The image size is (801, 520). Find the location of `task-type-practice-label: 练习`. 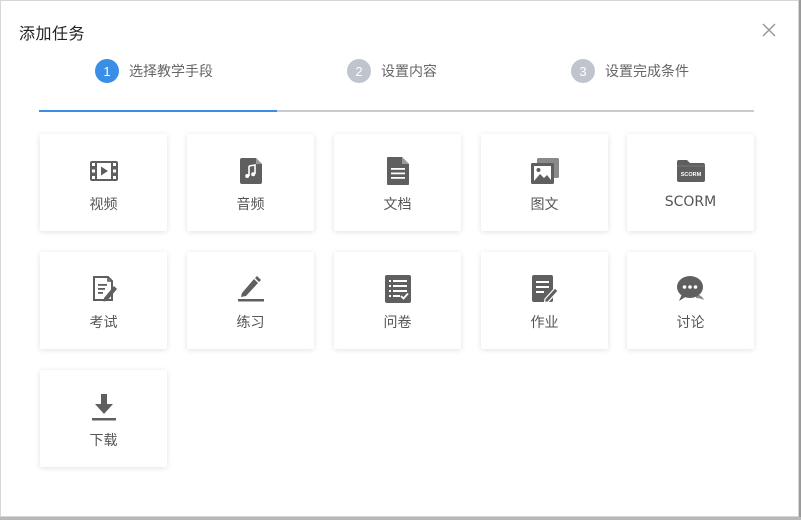

task-type-practice-label: 练习 is located at coordinates (250, 323).